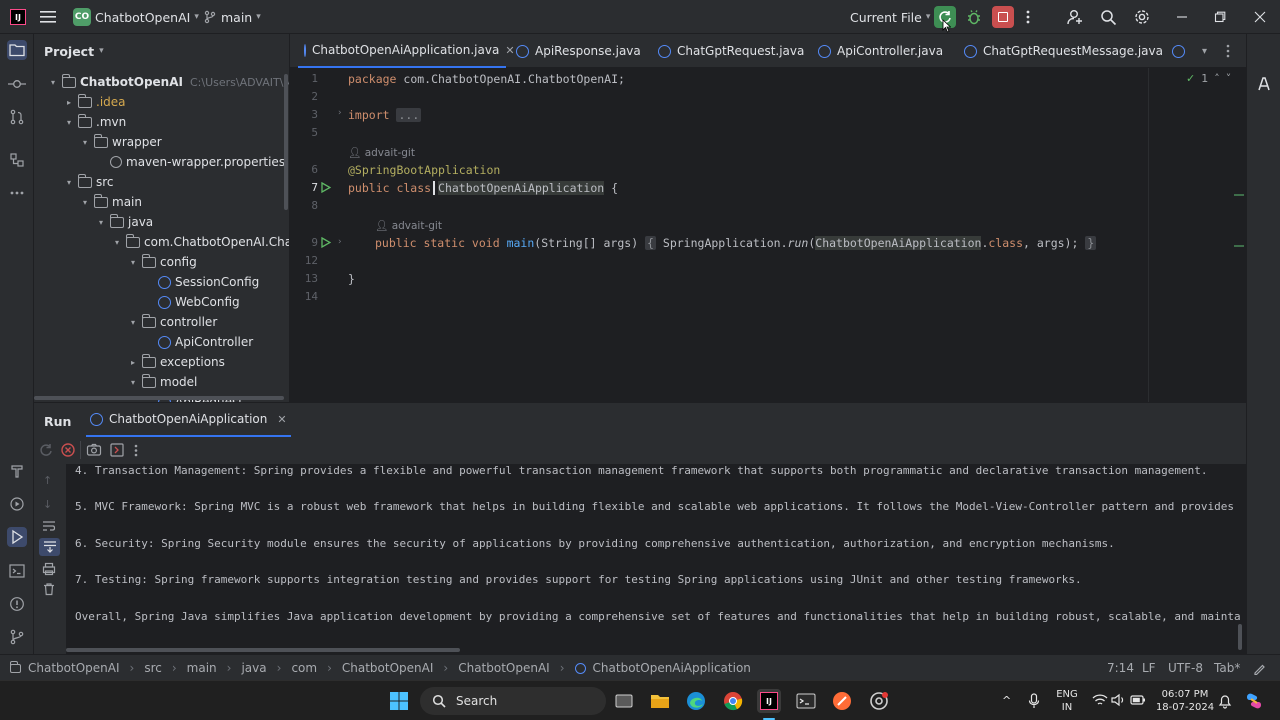 The width and height of the screenshot is (1280, 720). Describe the element at coordinates (136, 450) in the screenshot. I see `more-options-icon` at that location.